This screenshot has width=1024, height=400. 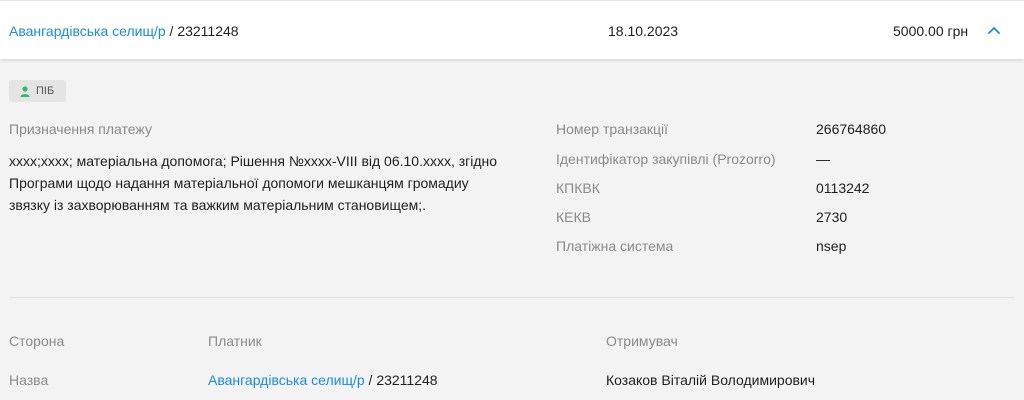 I want to click on kekv-value: 2730, so click(x=832, y=217).